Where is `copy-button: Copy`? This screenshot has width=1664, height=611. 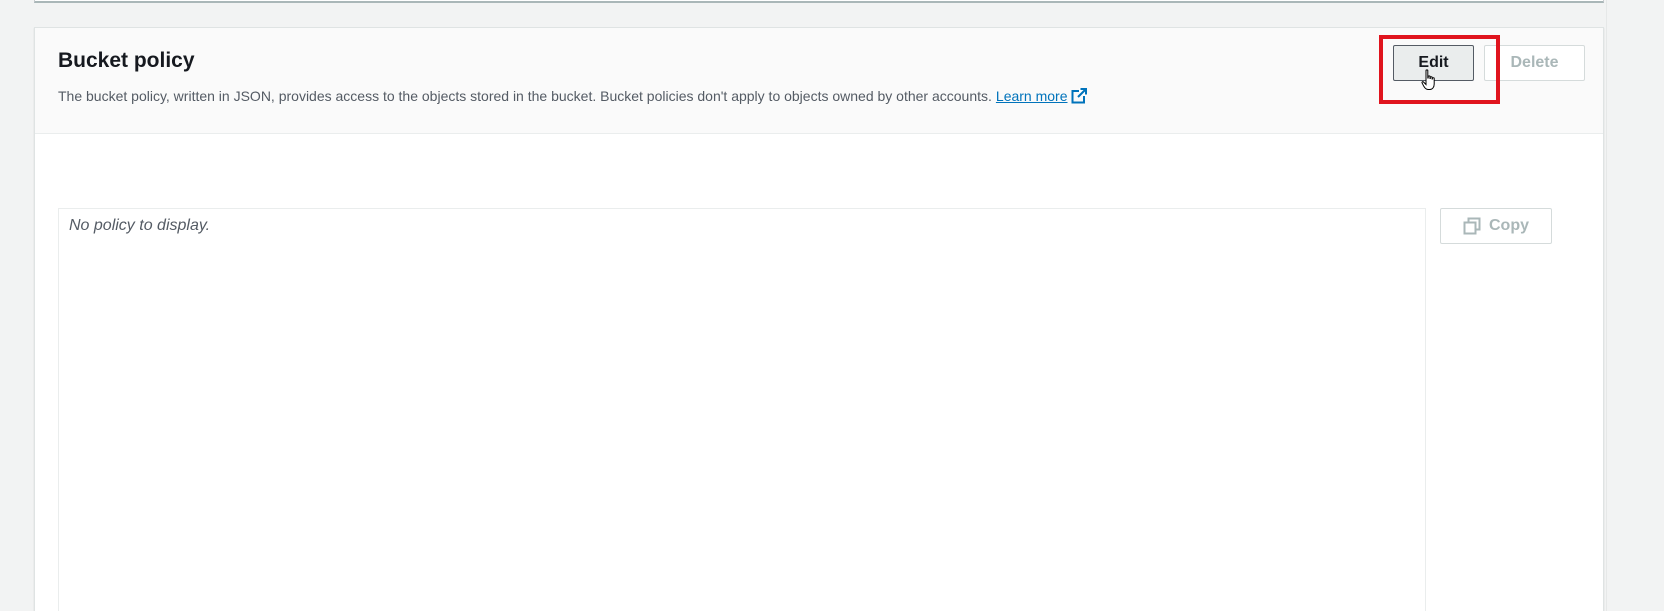 copy-button: Copy is located at coordinates (1496, 226).